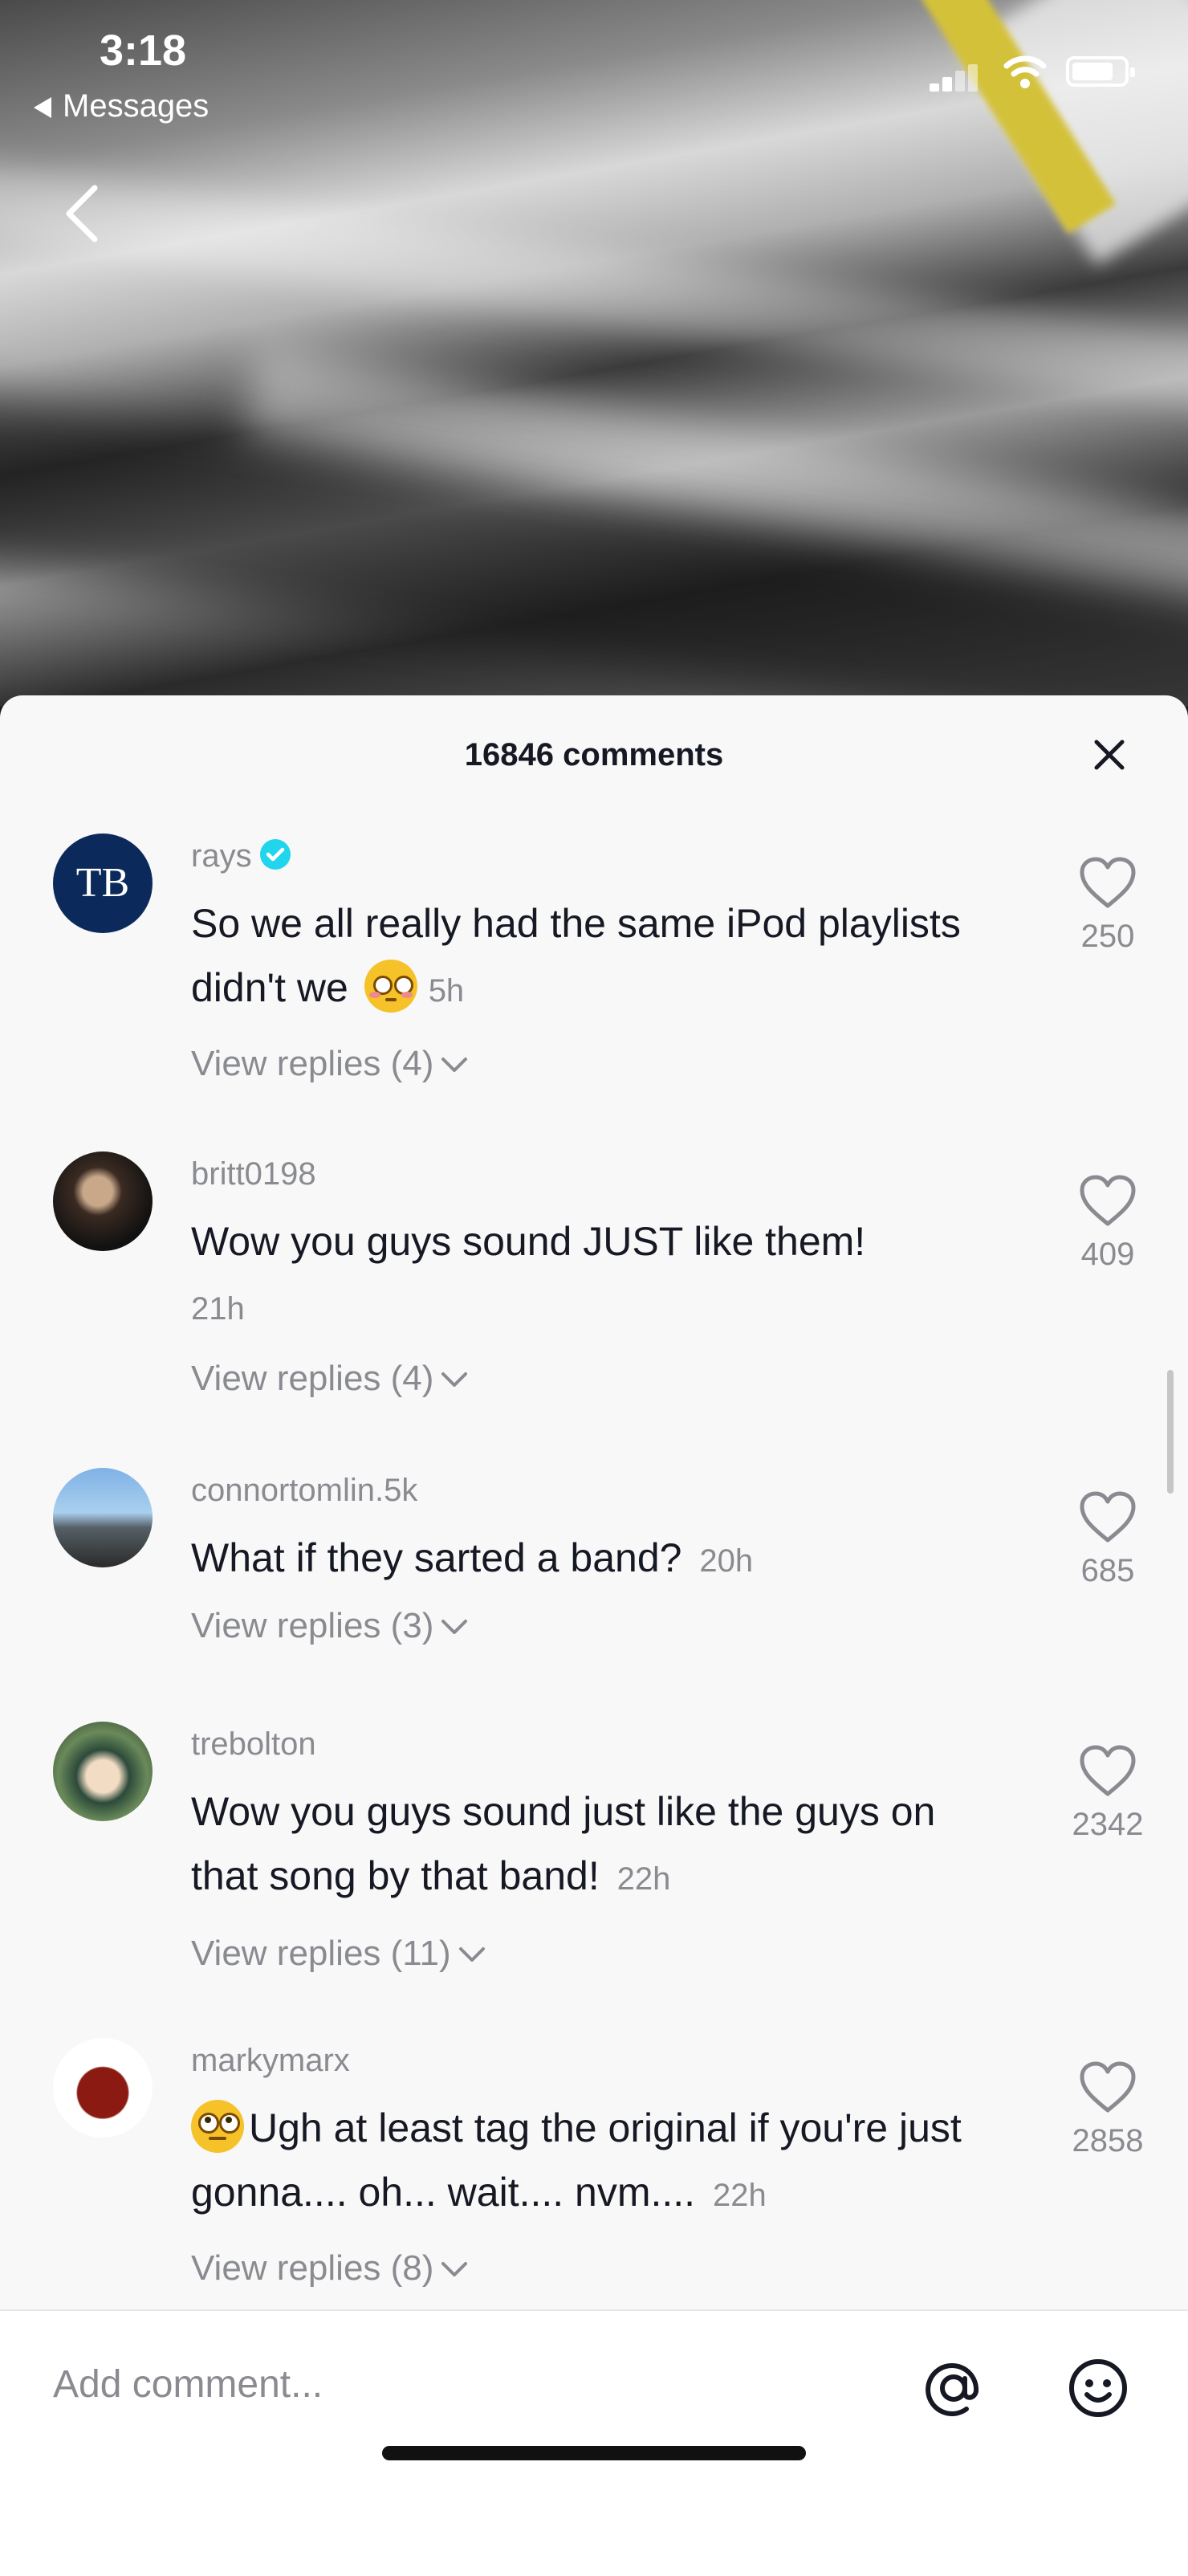 The width and height of the screenshot is (1188, 2576). Describe the element at coordinates (1025, 71) in the screenshot. I see `wifi-icon` at that location.